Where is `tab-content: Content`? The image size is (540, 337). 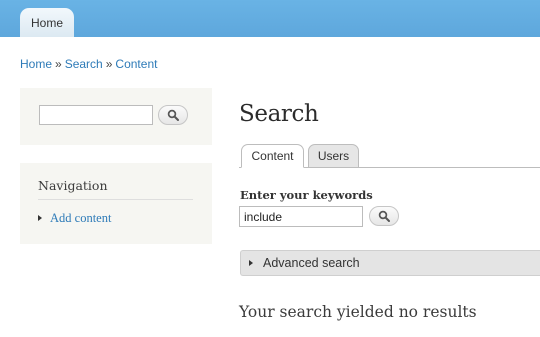 tab-content: Content is located at coordinates (272, 156).